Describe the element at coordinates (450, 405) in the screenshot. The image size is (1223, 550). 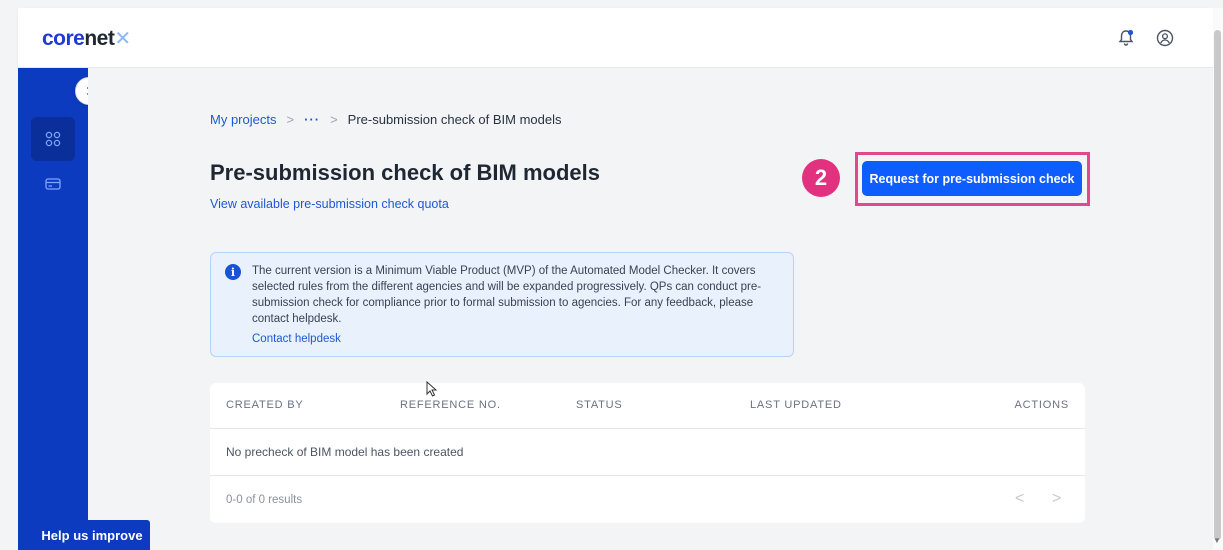
I see `column-header-reference-no: REFERENCE NO.` at that location.